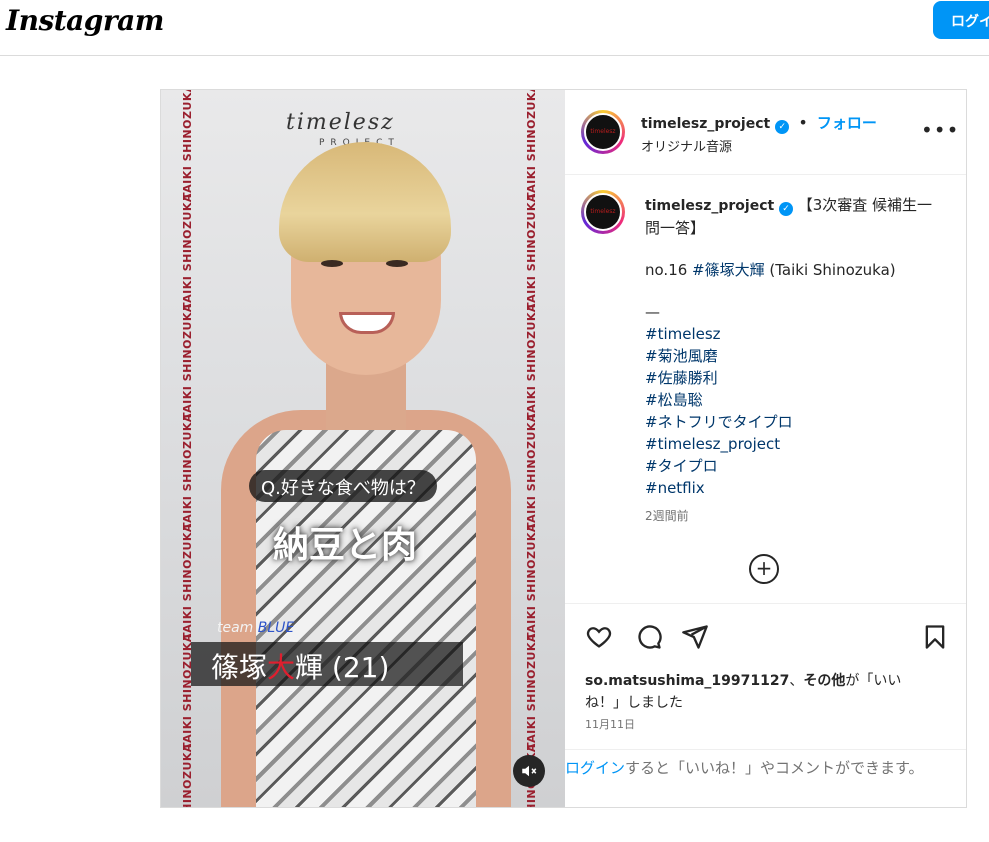 This screenshot has height=842, width=989. Describe the element at coordinates (790, 444) in the screenshot. I see `hashtag-link: #timelesz_project` at that location.